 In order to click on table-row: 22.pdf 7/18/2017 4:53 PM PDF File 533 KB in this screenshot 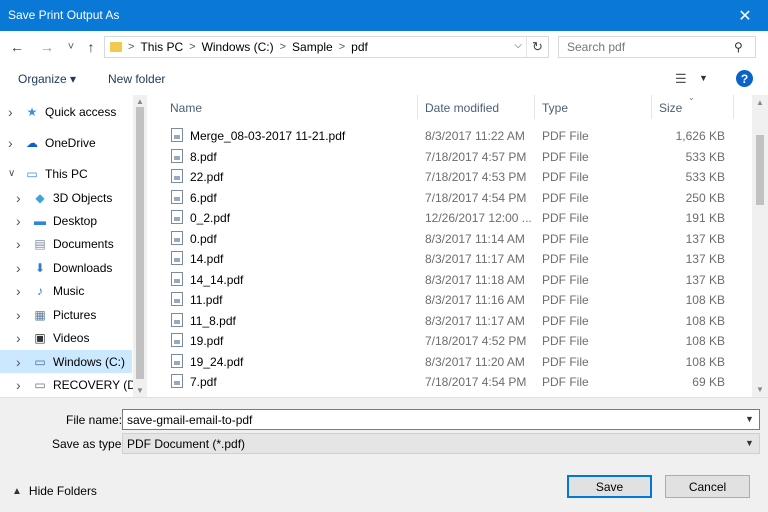, I will do `click(449, 176)`.